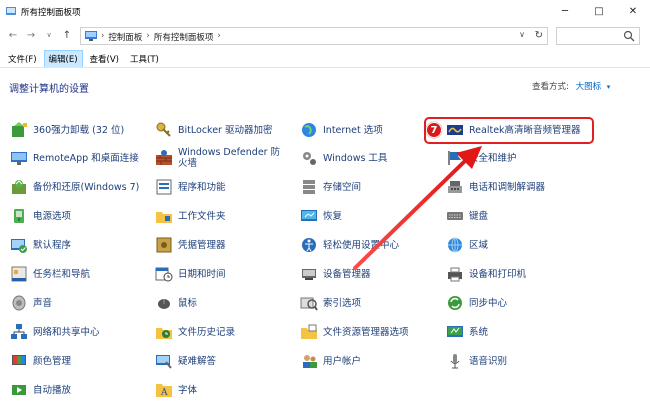  I want to click on close-button: ✕, so click(633, 11).